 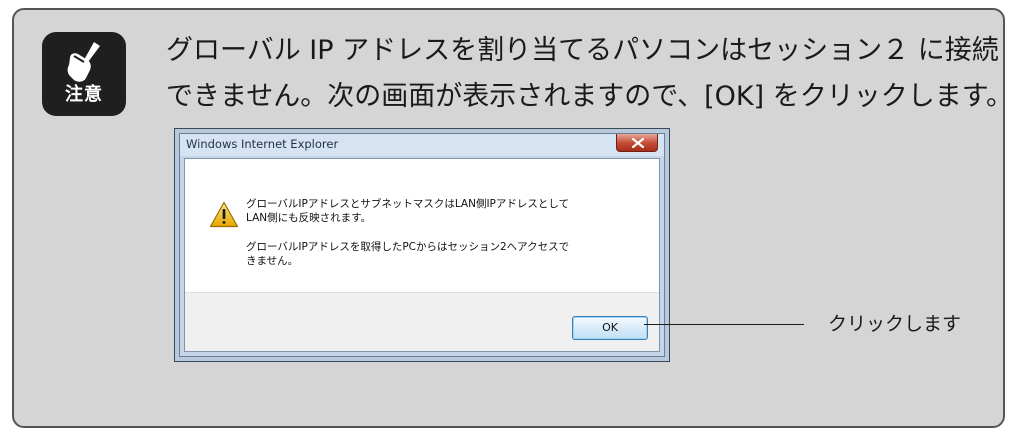 What do you see at coordinates (895, 324) in the screenshot?
I see `callout-label: クリックします` at bounding box center [895, 324].